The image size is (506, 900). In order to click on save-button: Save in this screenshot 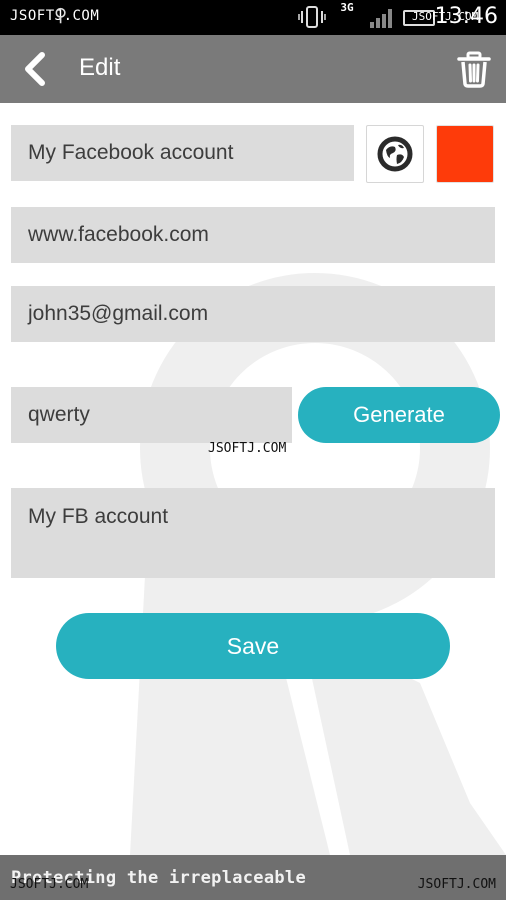, I will do `click(253, 646)`.